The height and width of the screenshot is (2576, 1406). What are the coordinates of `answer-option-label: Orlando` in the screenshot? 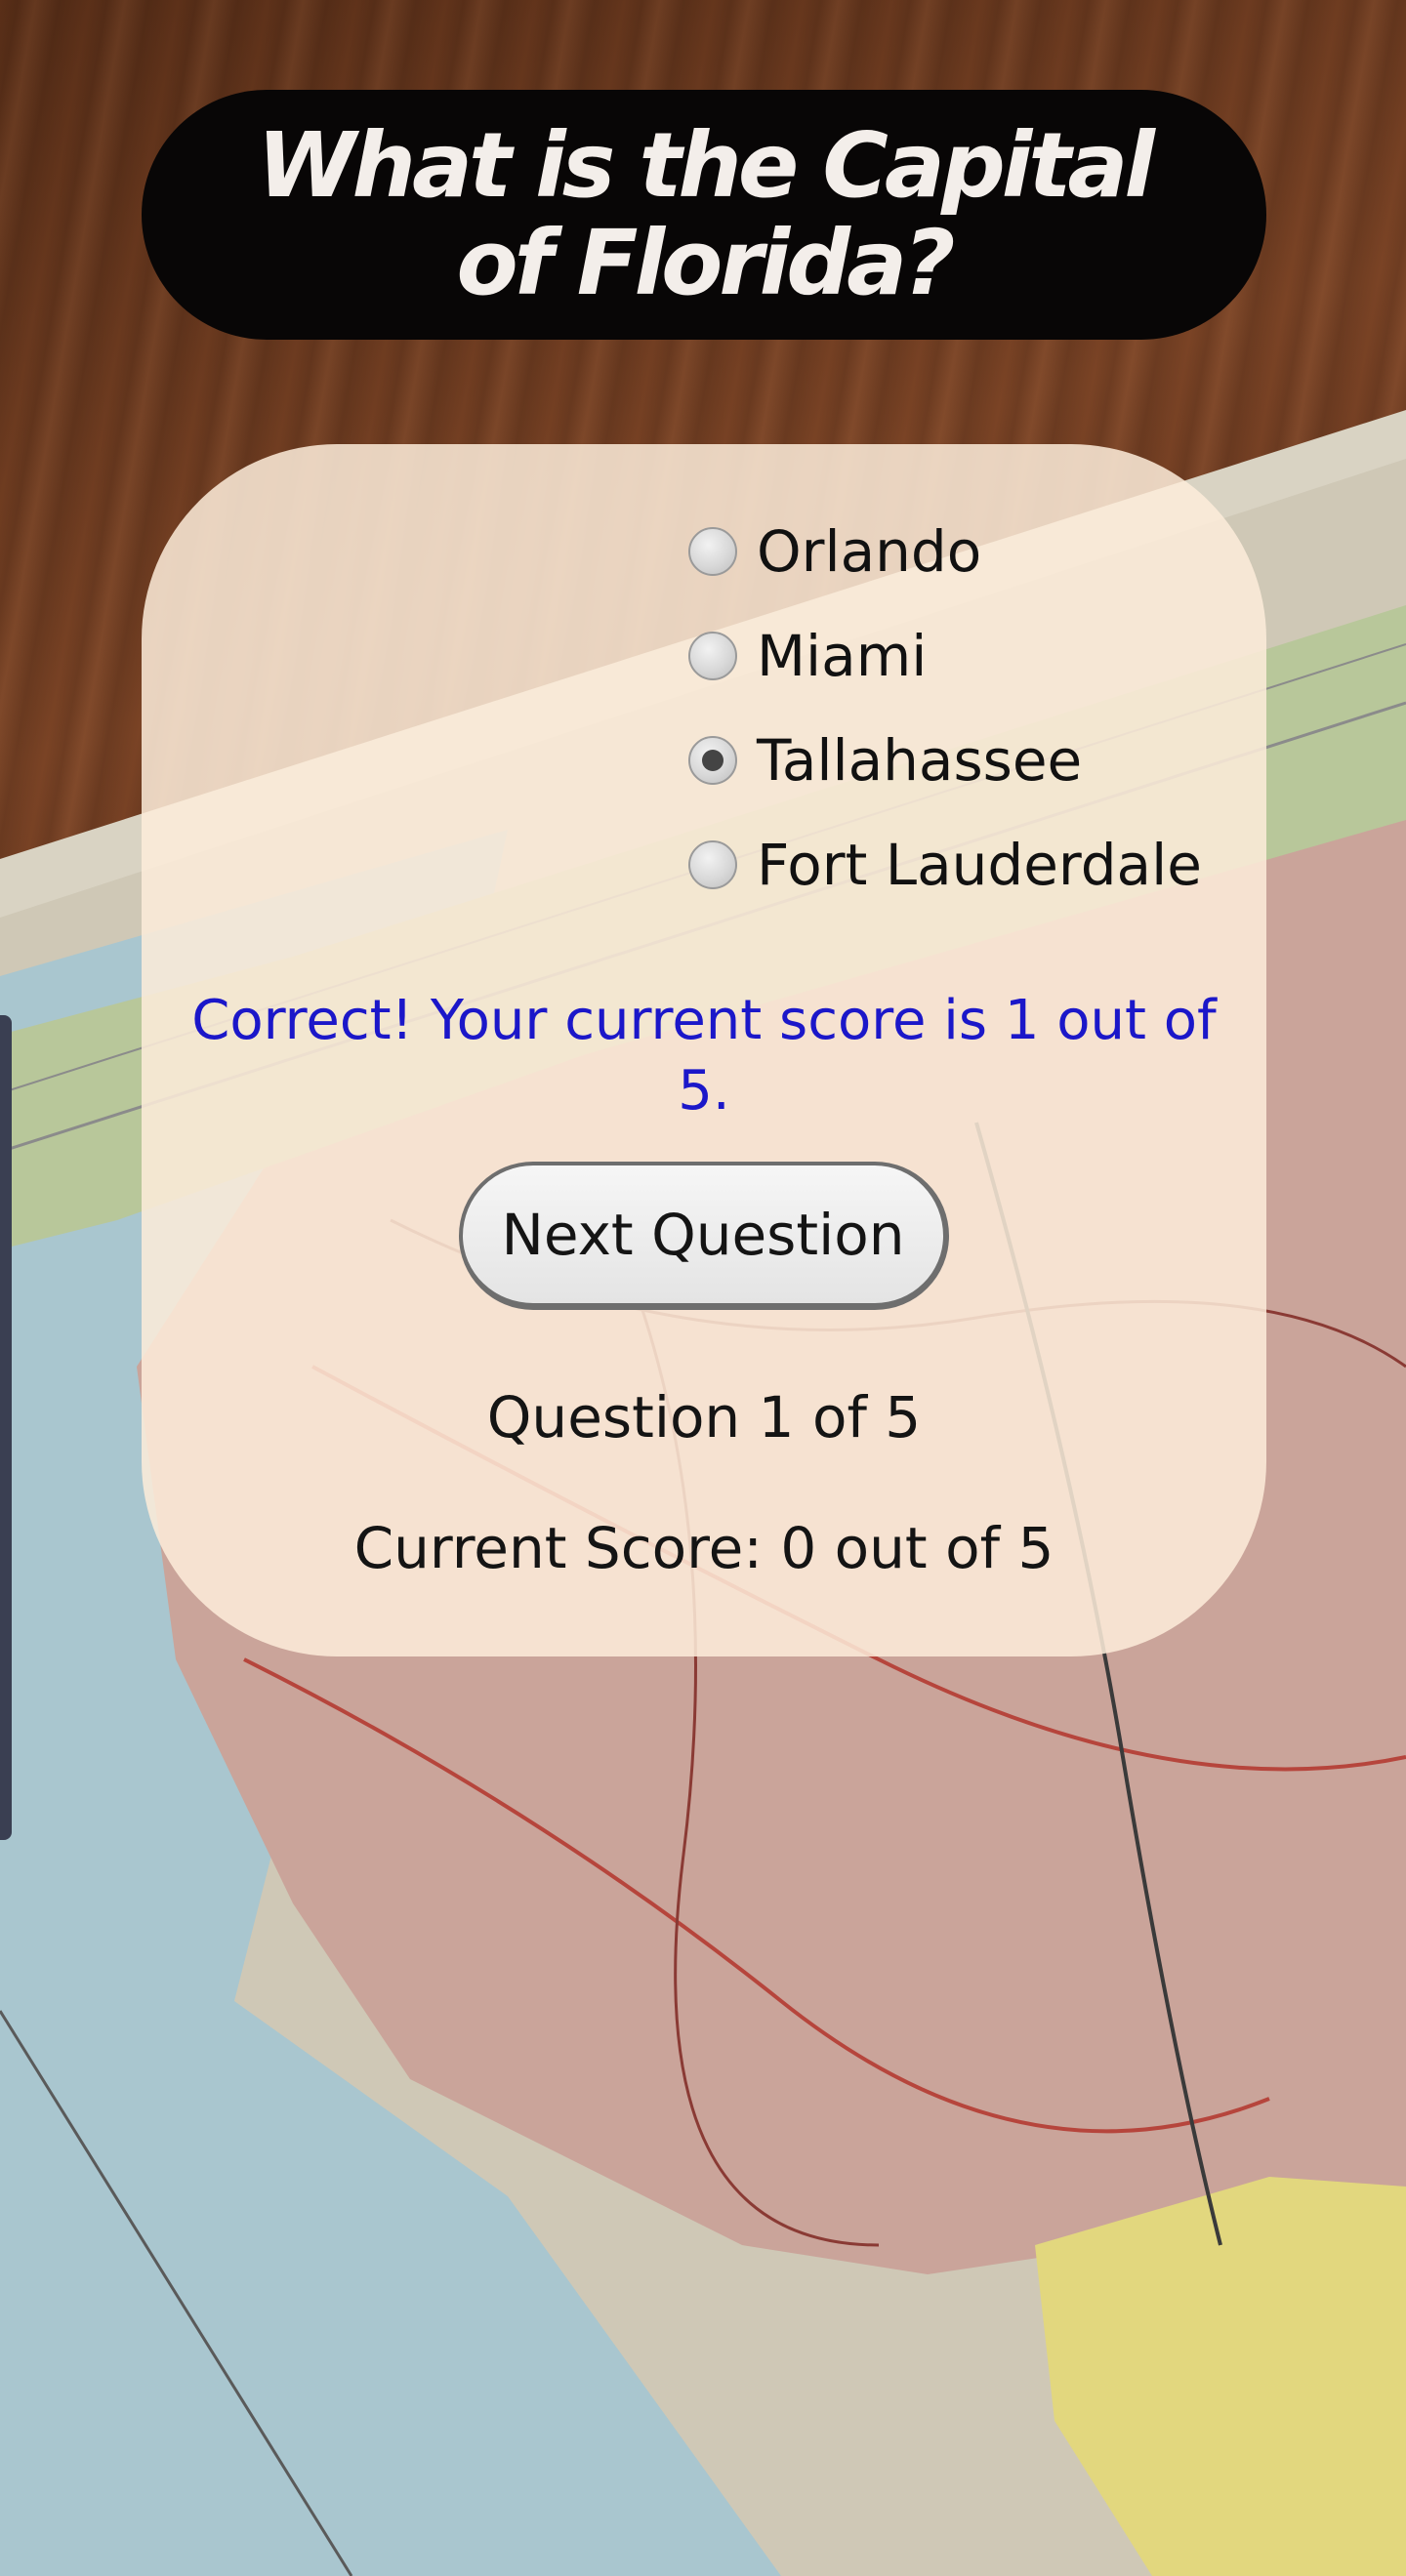 It's located at (869, 551).